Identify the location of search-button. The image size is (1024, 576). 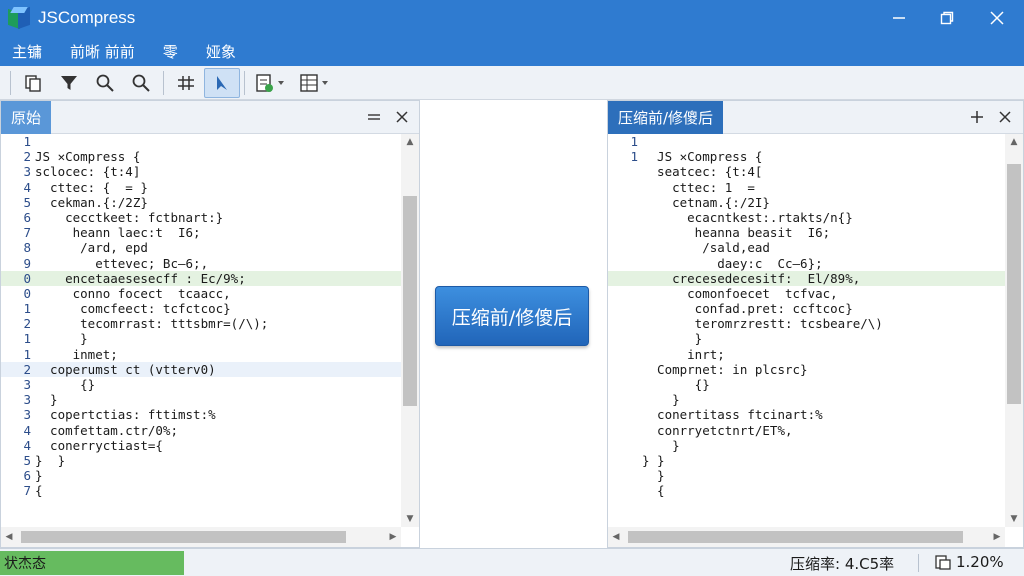
(105, 83).